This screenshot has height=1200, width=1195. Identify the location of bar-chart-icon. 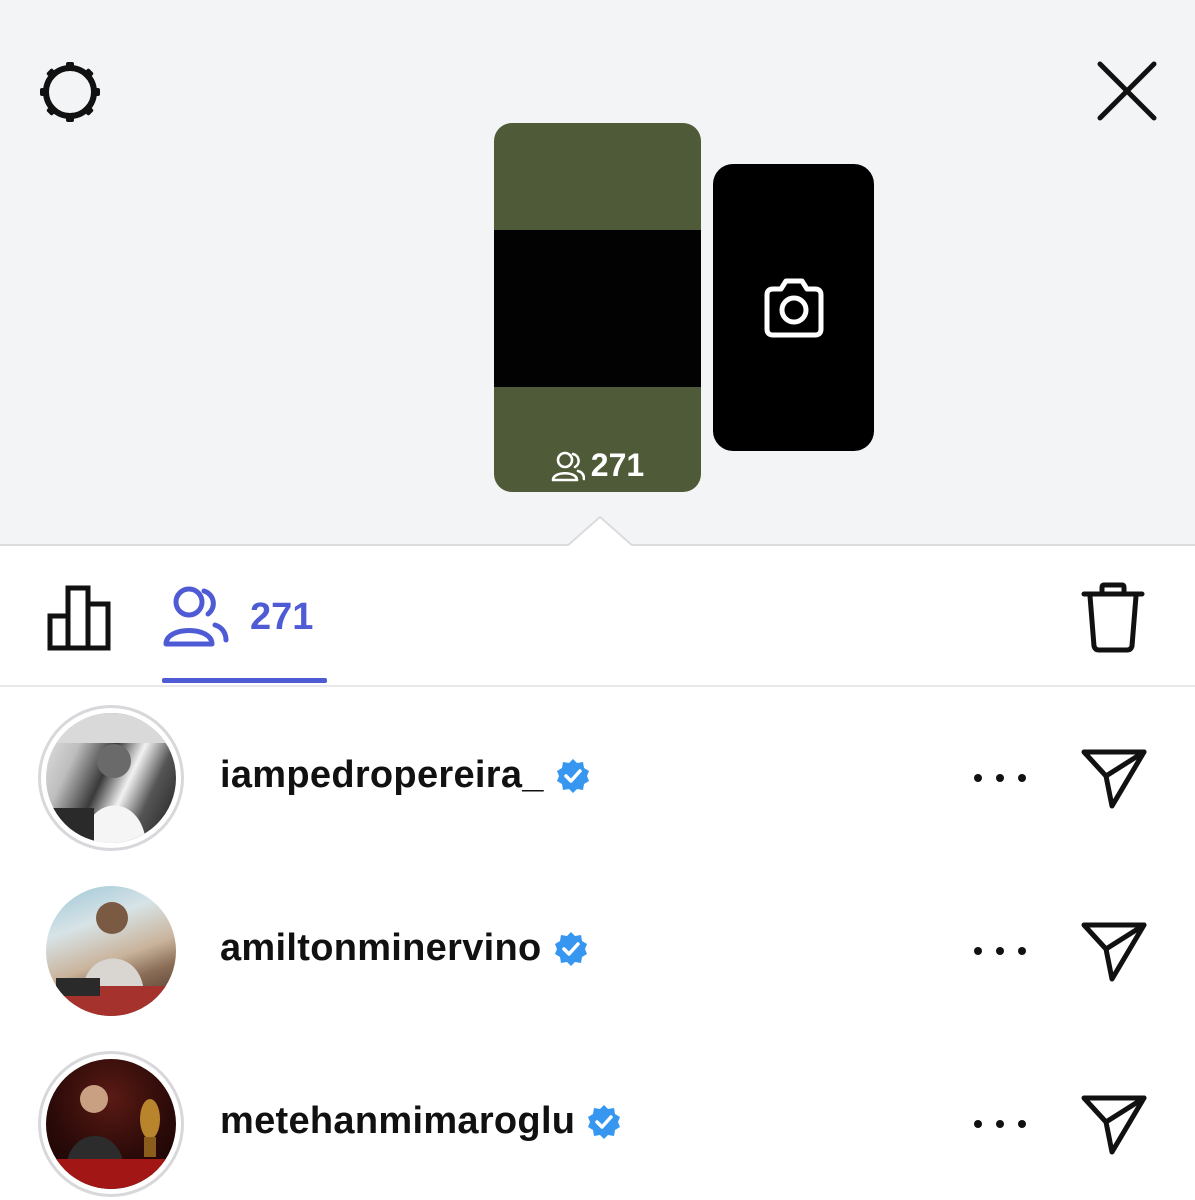
(79, 618).